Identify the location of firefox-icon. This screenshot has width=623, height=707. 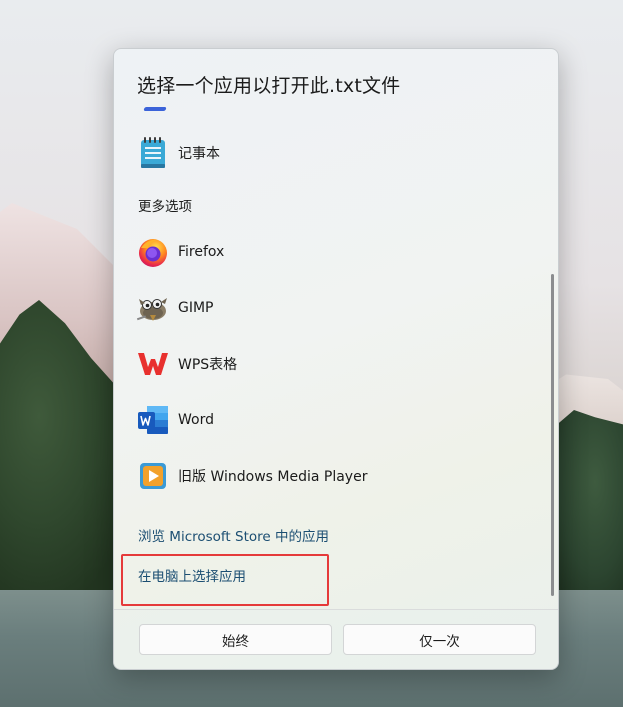
(153, 252).